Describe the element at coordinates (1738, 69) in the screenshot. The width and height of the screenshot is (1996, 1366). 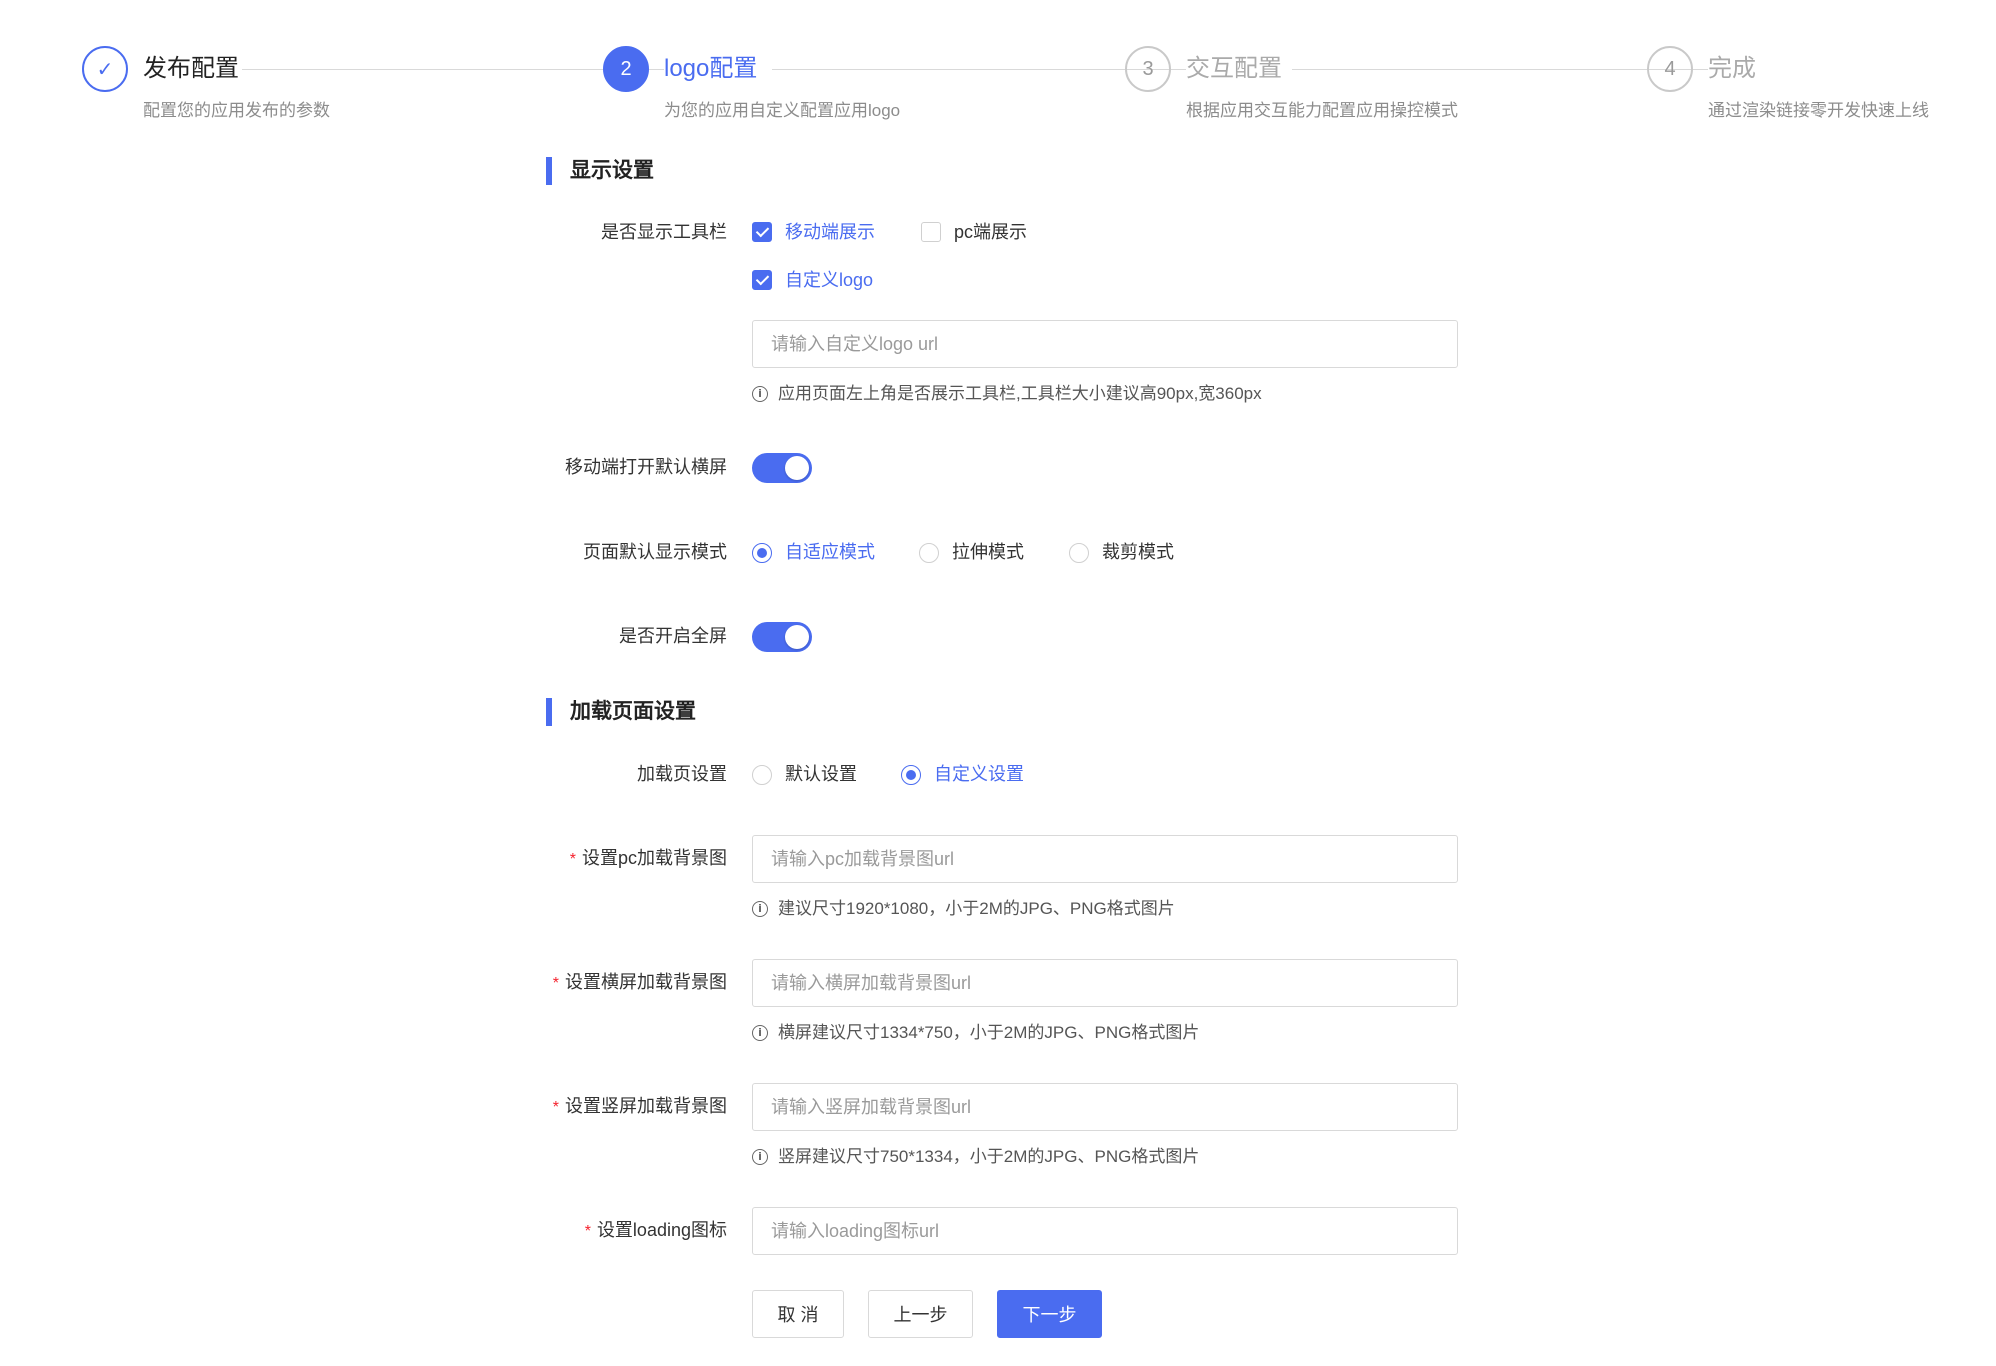
I see `step-title: 完成` at that location.